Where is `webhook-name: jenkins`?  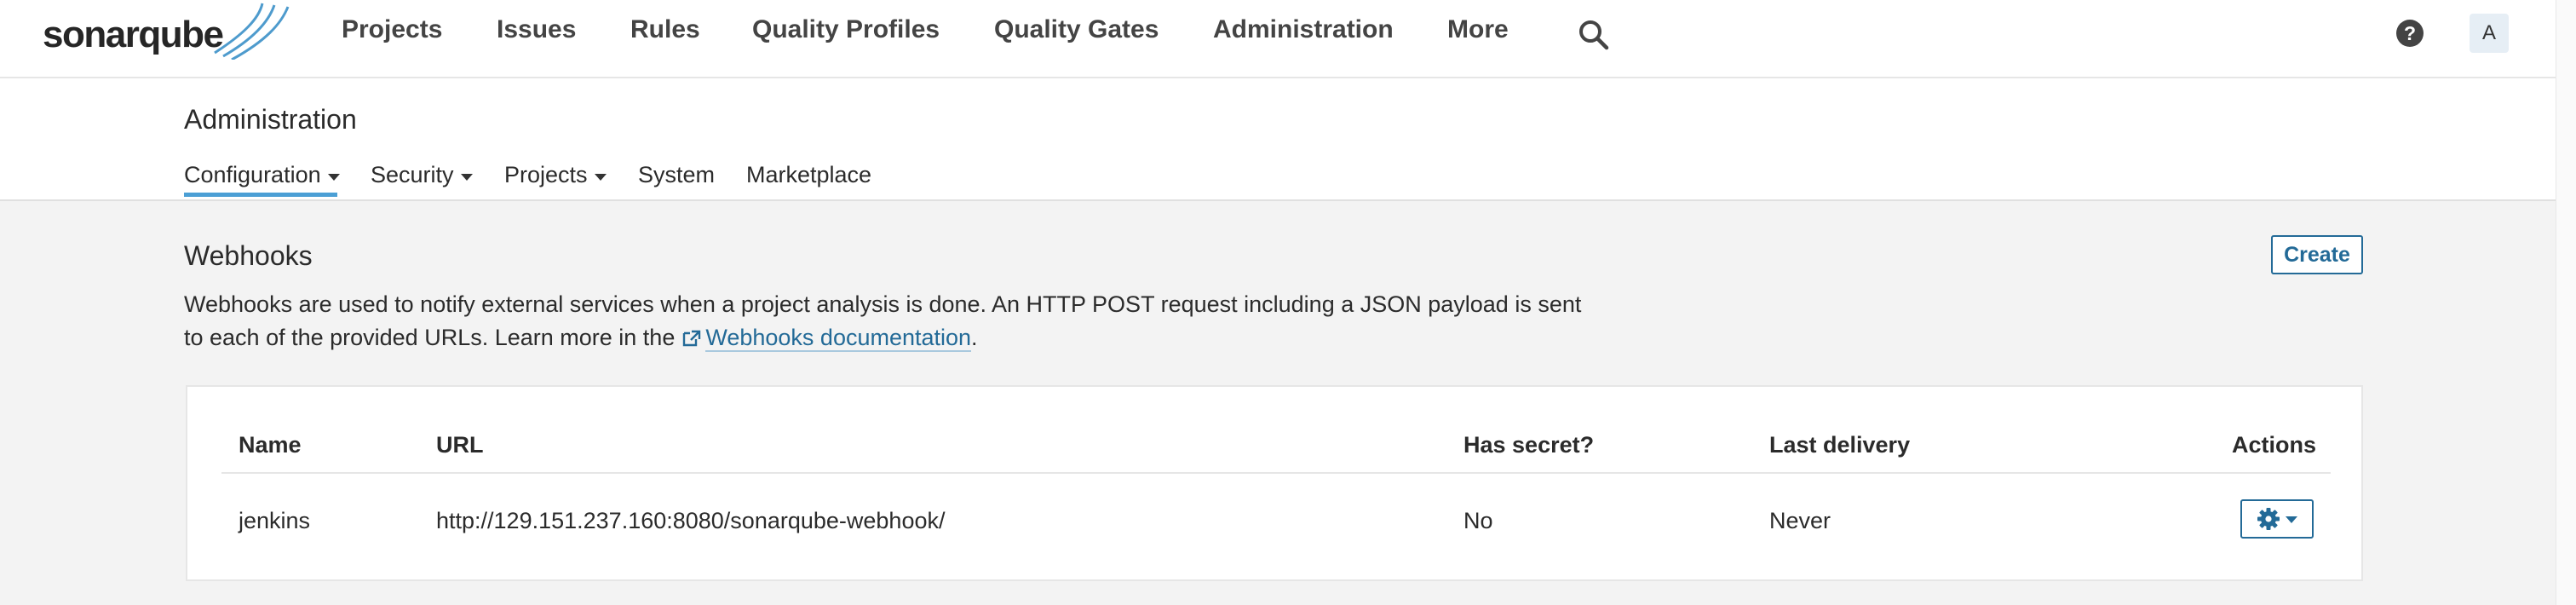
webhook-name: jenkins is located at coordinates (275, 520).